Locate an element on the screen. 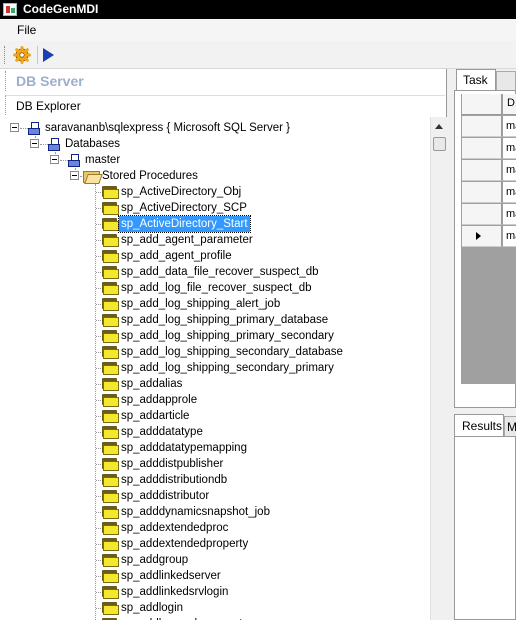 The image size is (516, 620). tree-node-procedure: sp_add_log_file_recover_suspect_db is located at coordinates (226, 288).